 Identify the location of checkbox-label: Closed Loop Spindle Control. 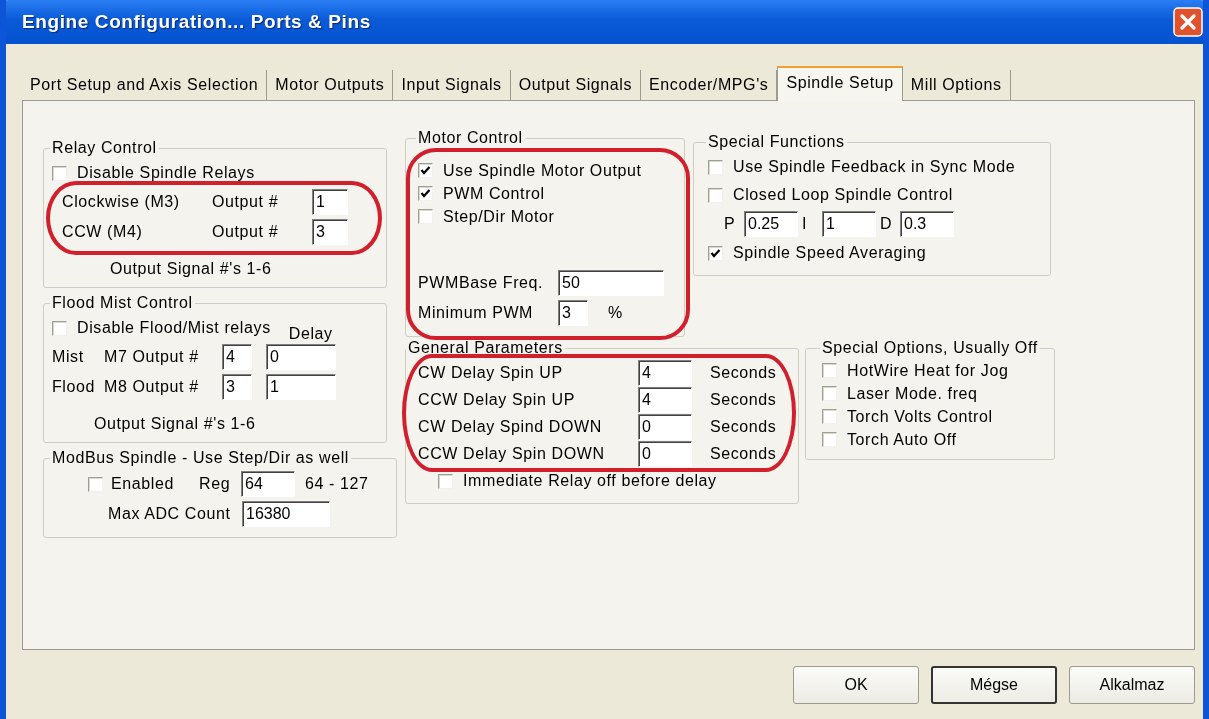
(843, 195).